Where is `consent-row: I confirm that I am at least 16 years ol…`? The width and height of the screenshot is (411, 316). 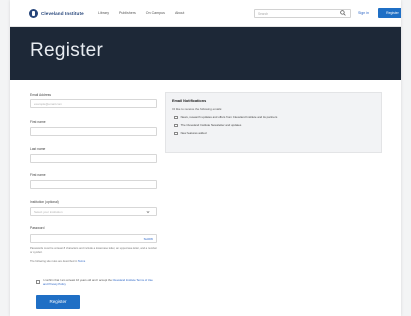 consent-row: I confirm that I am at least 16 years ol… is located at coordinates (96, 282).